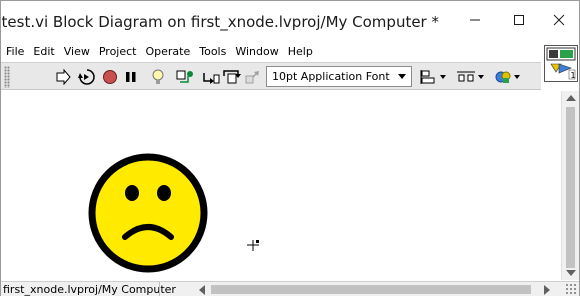 Image resolution: width=580 pixels, height=296 pixels. I want to click on step-into-icon, so click(211, 78).